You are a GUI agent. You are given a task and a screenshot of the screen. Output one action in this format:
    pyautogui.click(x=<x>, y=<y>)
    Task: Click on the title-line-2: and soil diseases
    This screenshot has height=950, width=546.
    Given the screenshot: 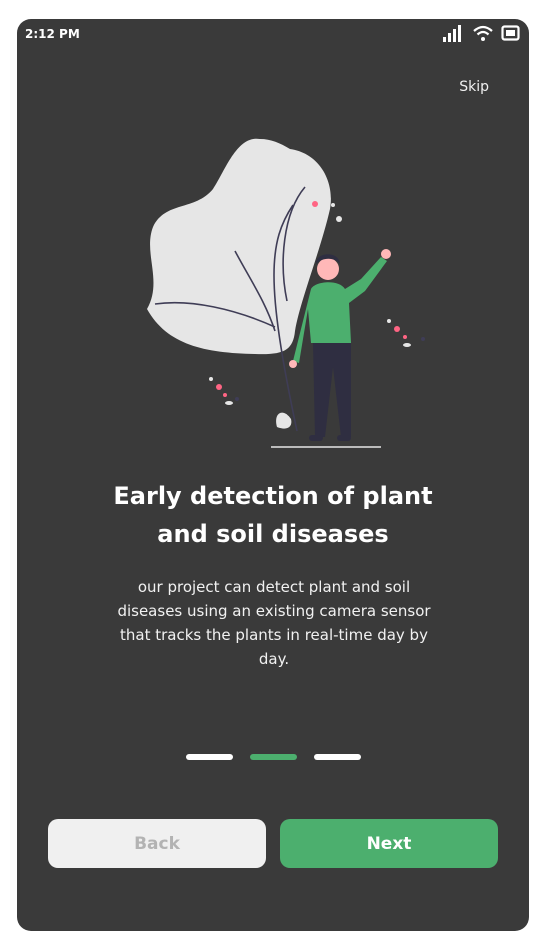 What is the action you would take?
    pyautogui.click(x=273, y=534)
    